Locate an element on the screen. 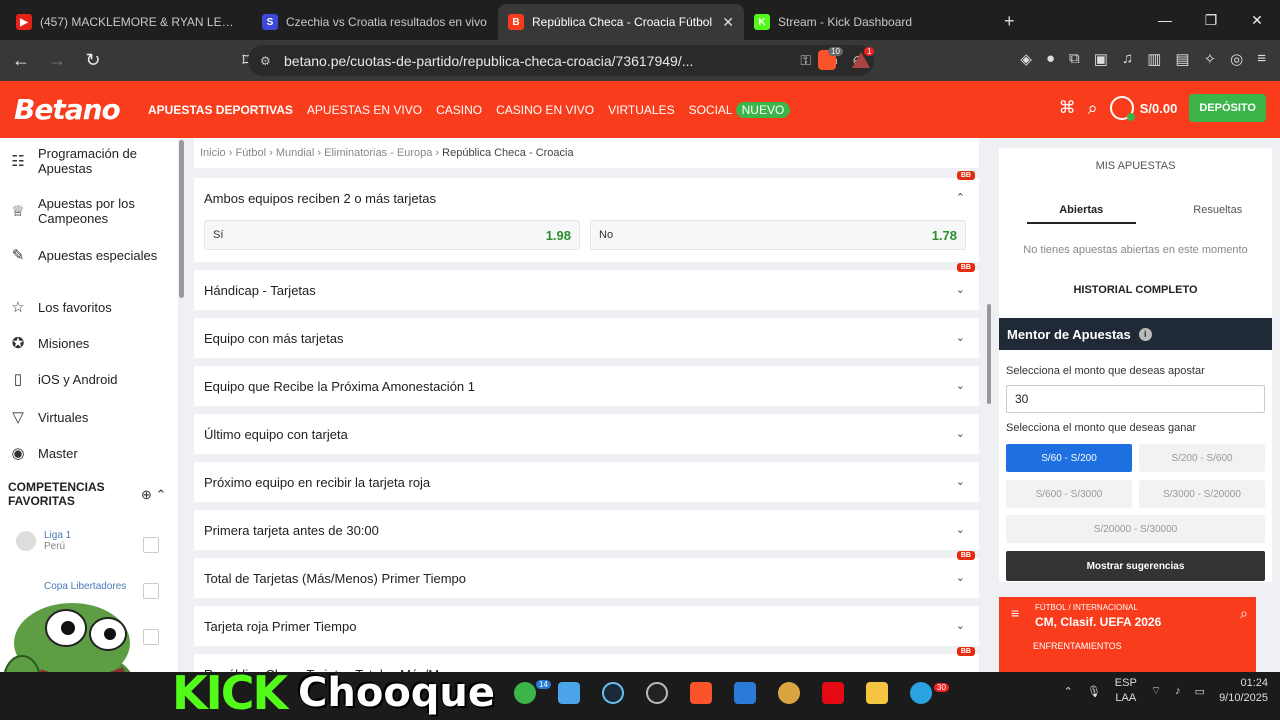 The image size is (1280, 720). odds-button: Sí 1.98 is located at coordinates (392, 235).